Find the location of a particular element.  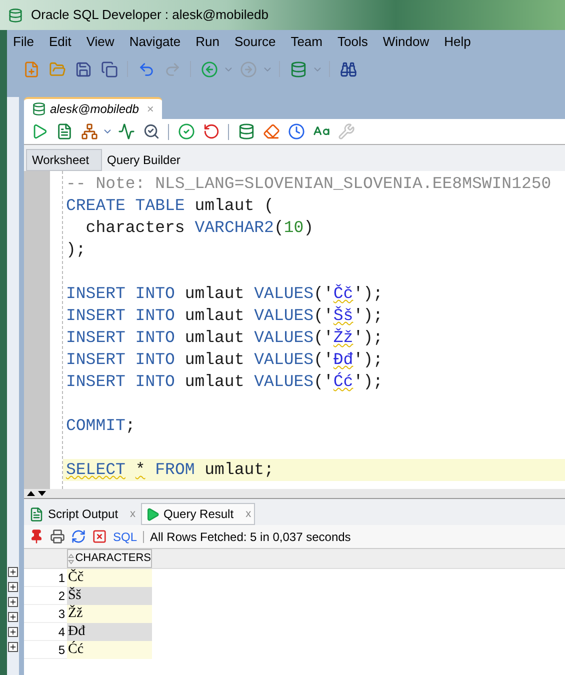

code-line: INSERT INTO umlaut VALUES('Ćć'); is located at coordinates (224, 381).